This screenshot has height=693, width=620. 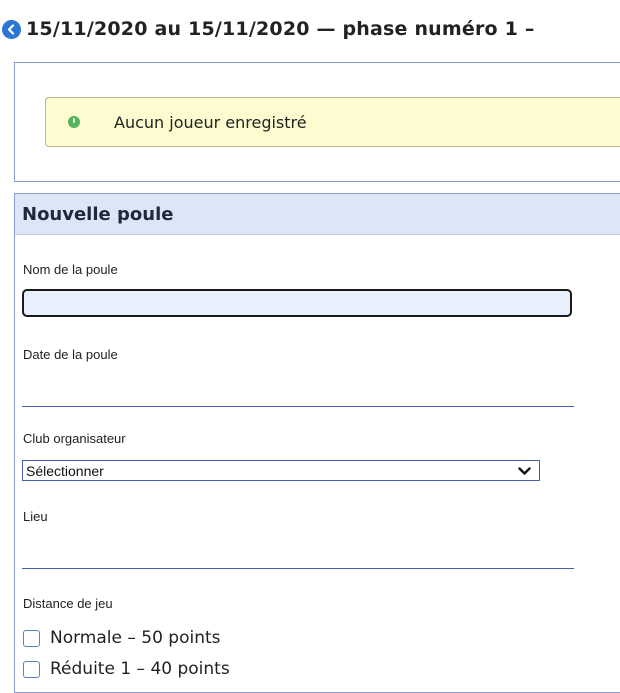 What do you see at coordinates (70, 269) in the screenshot?
I see `pool-name-label: Nom de la poule` at bounding box center [70, 269].